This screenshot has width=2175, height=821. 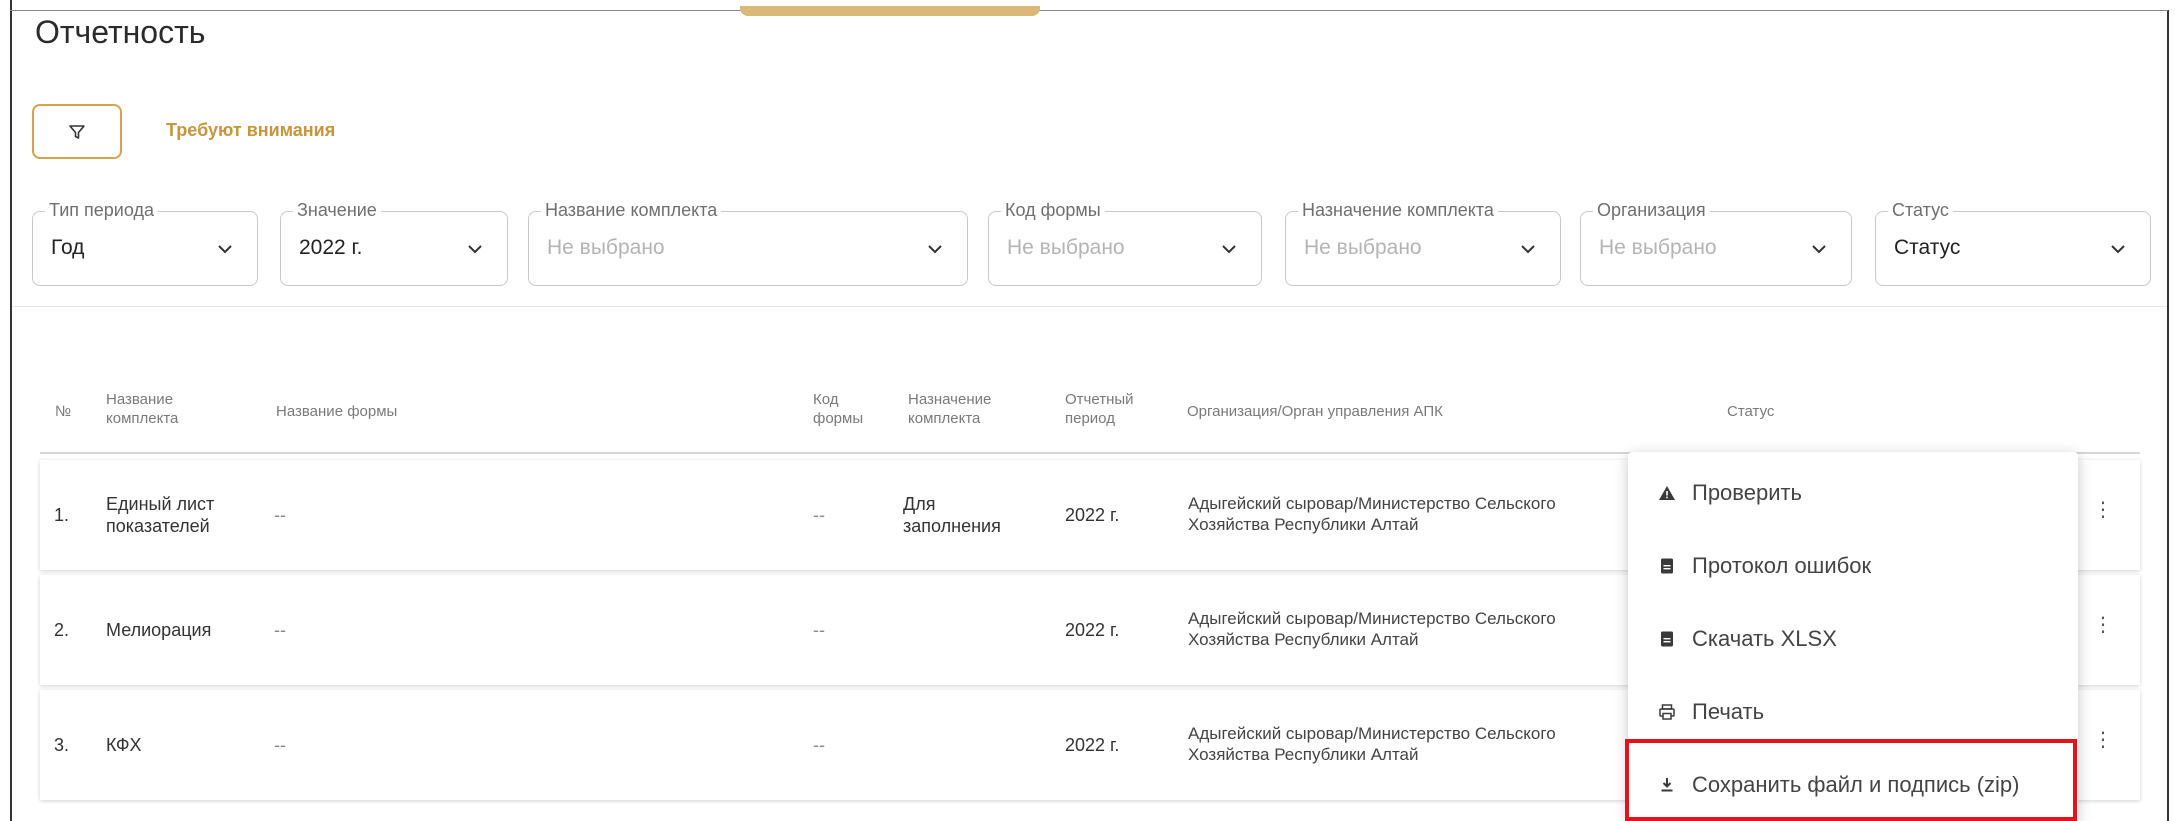 I want to click on row-set-name-line2: показателей, so click(x=158, y=526).